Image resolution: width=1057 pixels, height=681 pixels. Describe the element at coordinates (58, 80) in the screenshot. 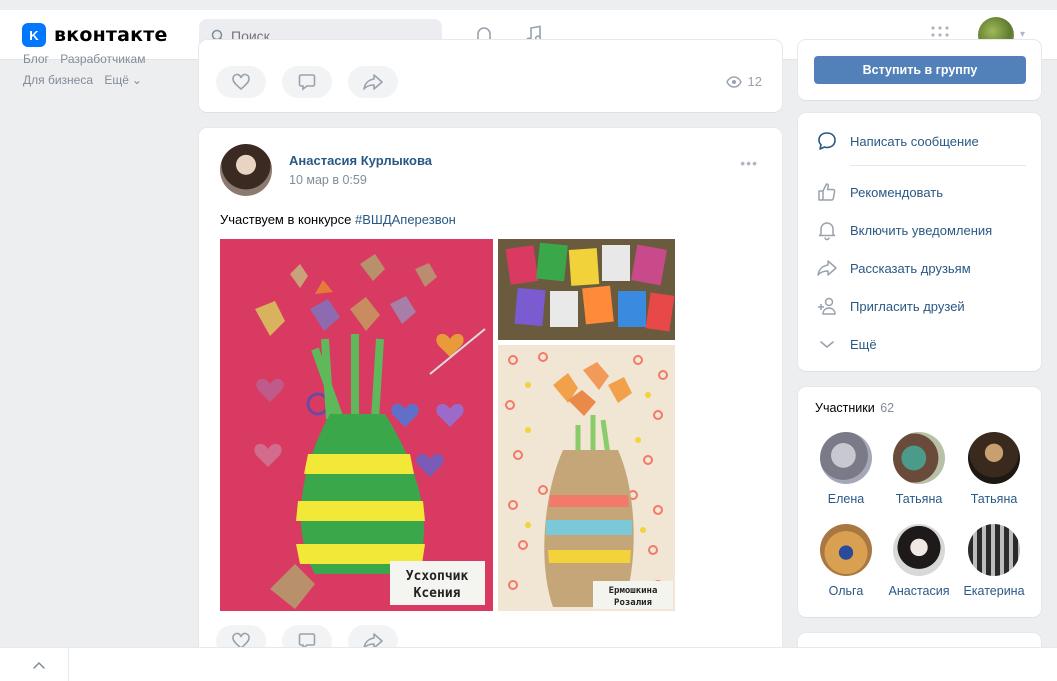

I see `business-link: Для бизнеса` at that location.